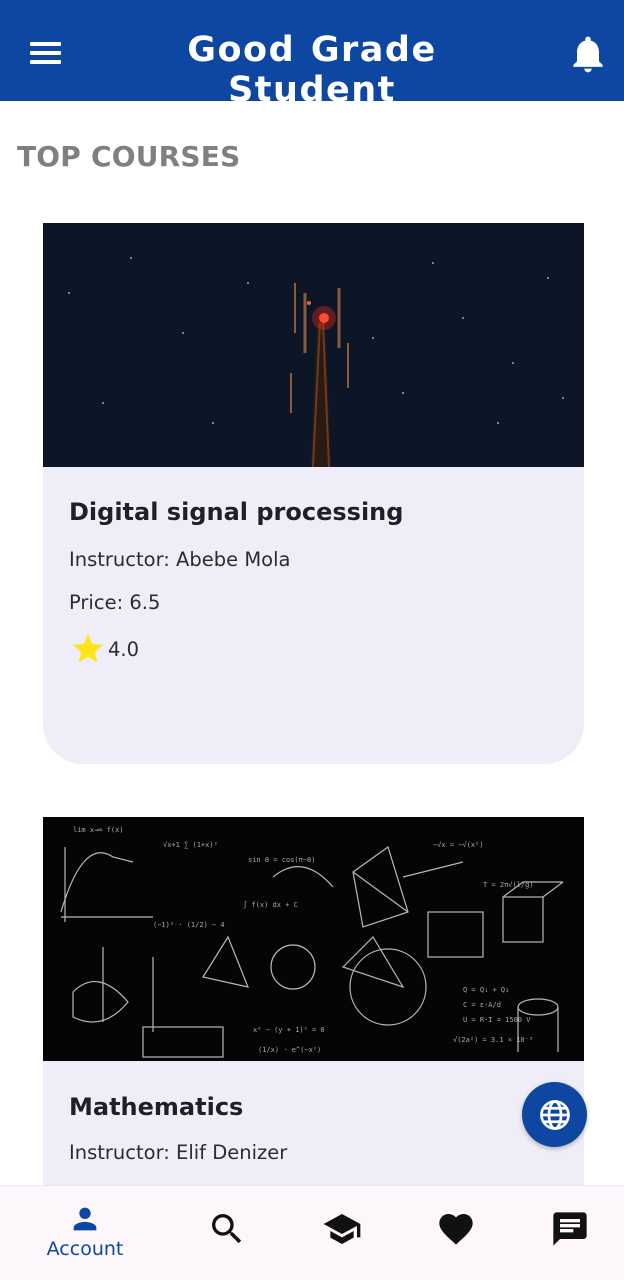 The width and height of the screenshot is (624, 1280). Describe the element at coordinates (129, 156) in the screenshot. I see `section-title: TOP COURSES` at that location.